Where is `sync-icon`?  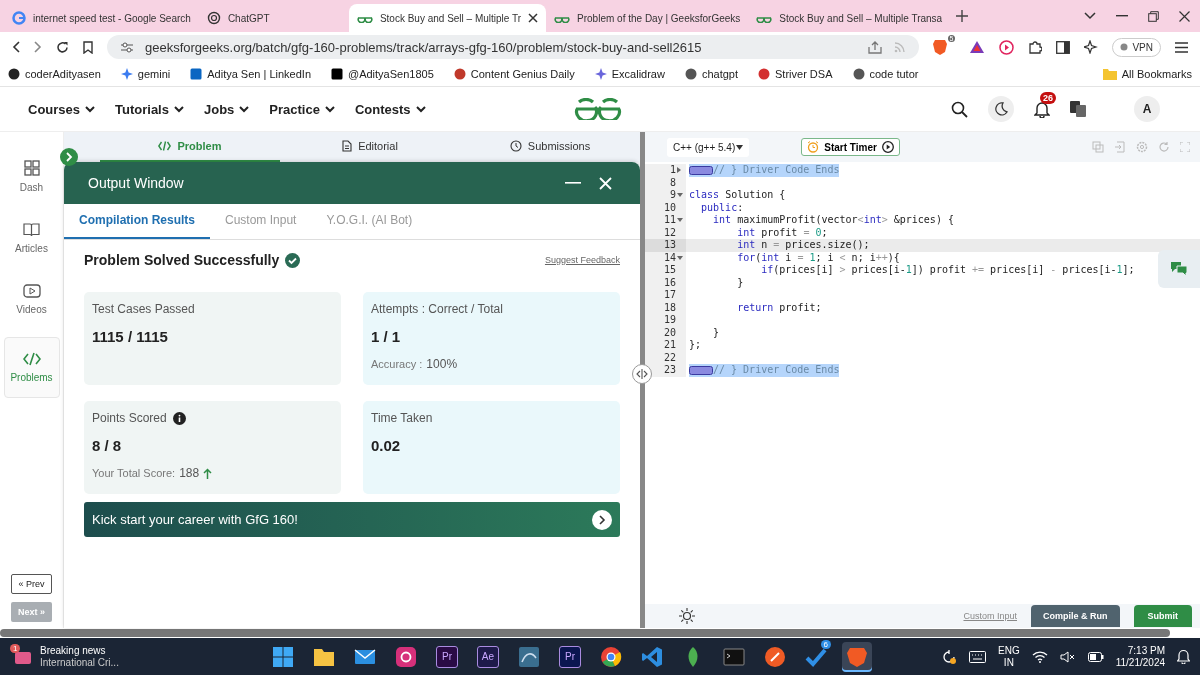
sync-icon is located at coordinates (949, 656).